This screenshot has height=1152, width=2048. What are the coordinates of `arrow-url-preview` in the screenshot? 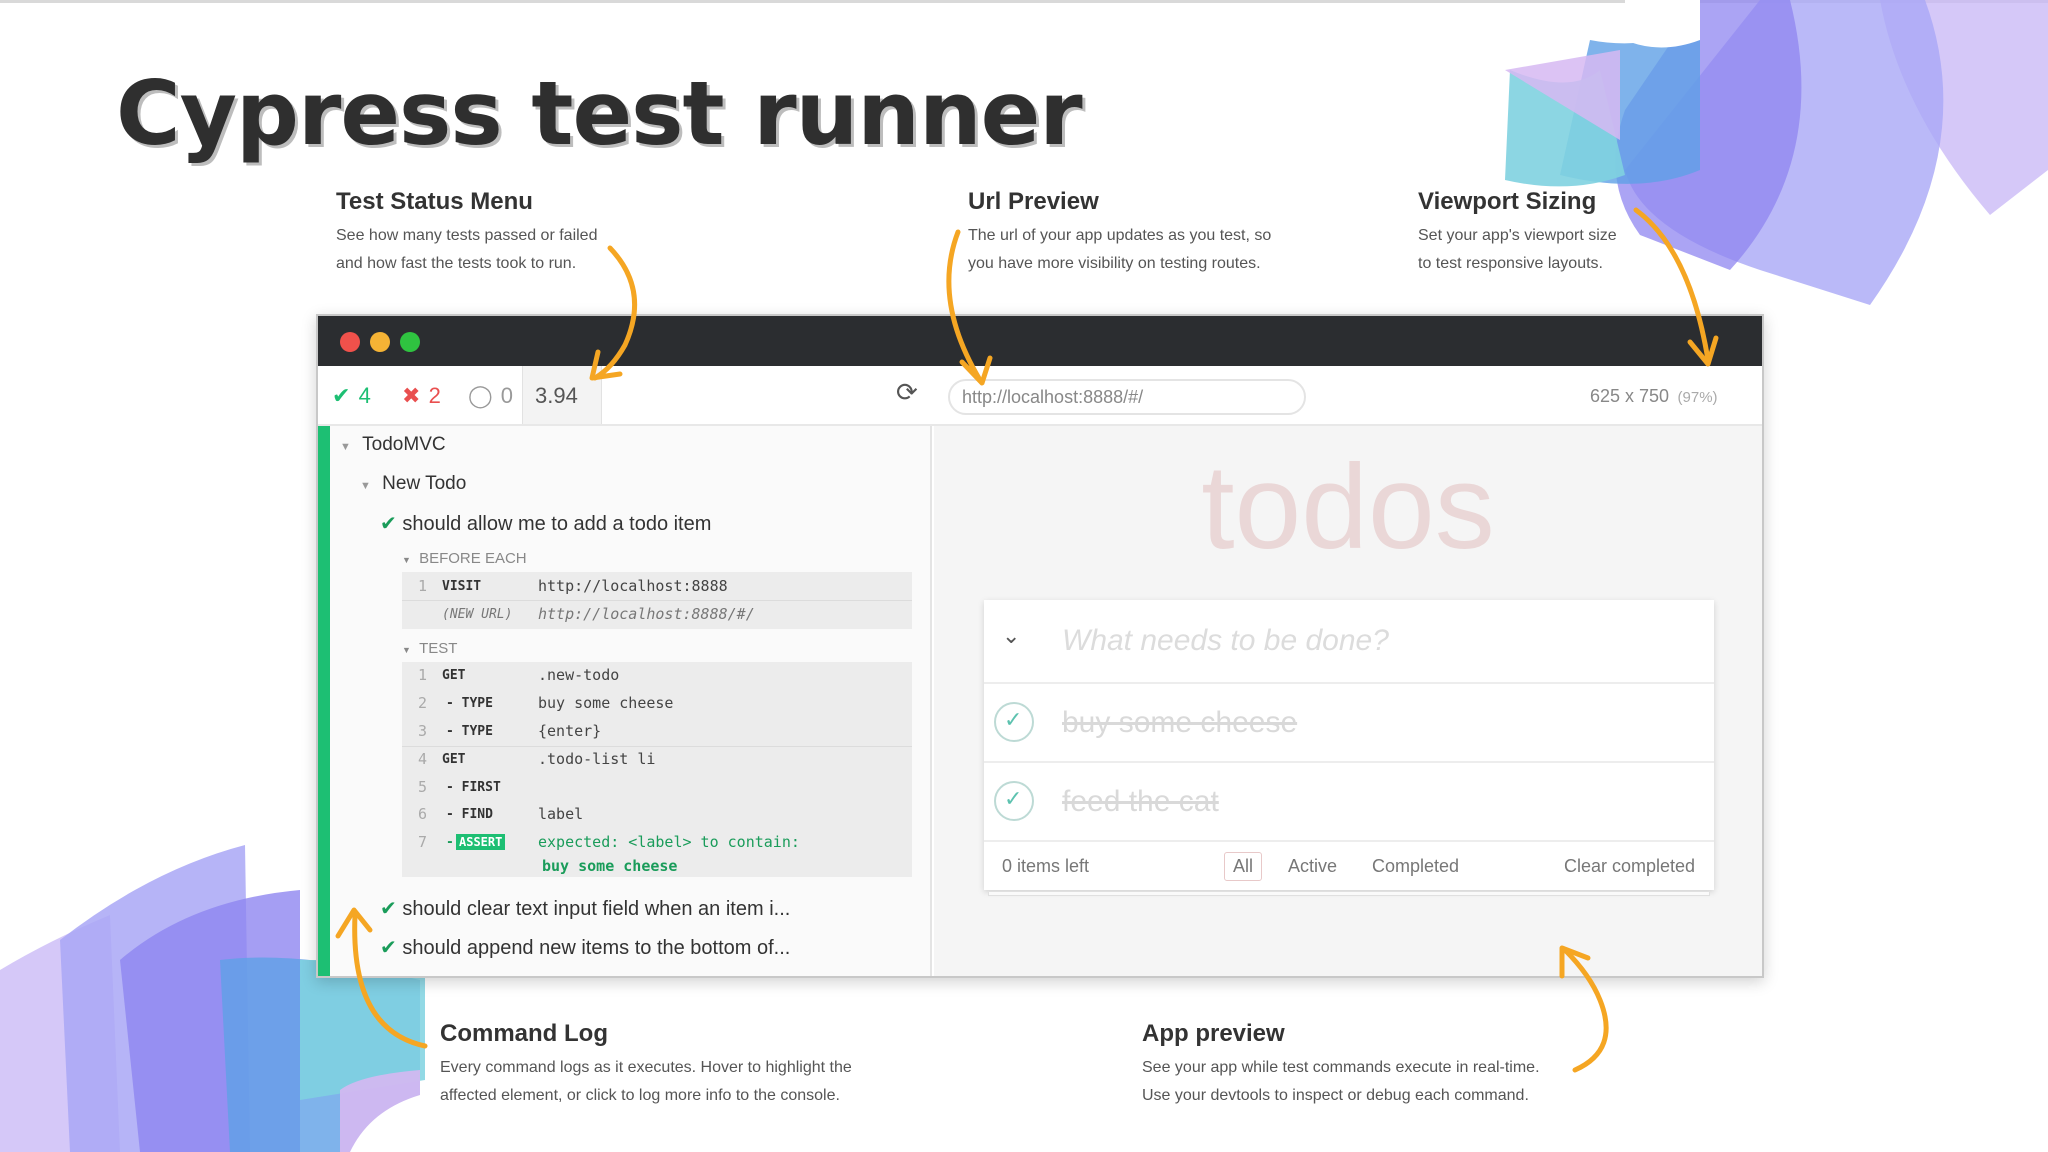 It's located at (964, 306).